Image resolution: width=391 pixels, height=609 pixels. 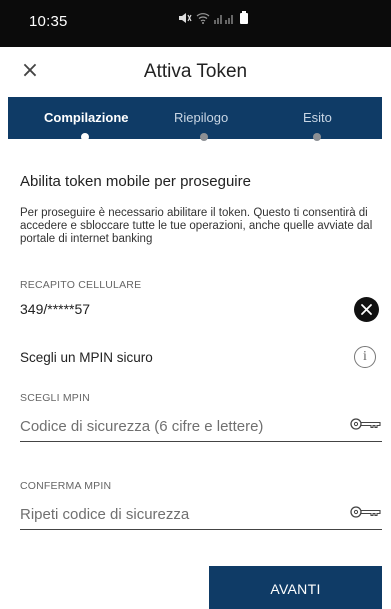 What do you see at coordinates (365, 357) in the screenshot?
I see `info-icon: i` at bounding box center [365, 357].